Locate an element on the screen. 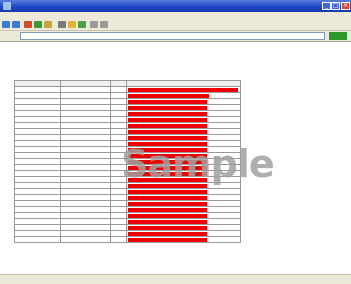 The height and width of the screenshot is (284, 351). minimize-icon: _ is located at coordinates (326, 5).